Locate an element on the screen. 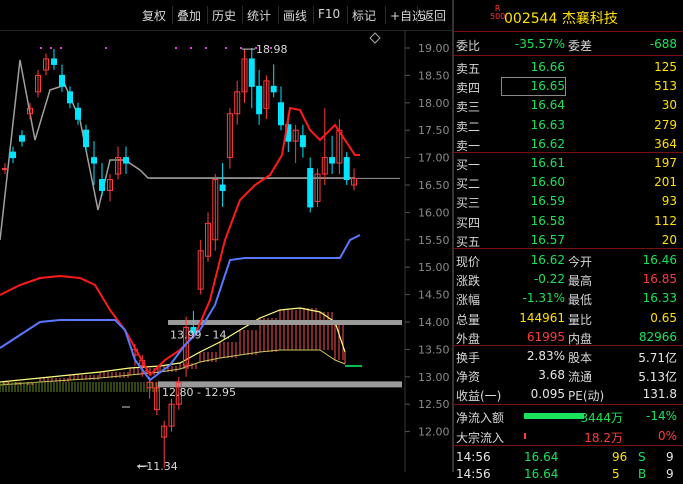 The height and width of the screenshot is (484, 683). sell-label: 卖四 is located at coordinates (468, 88).